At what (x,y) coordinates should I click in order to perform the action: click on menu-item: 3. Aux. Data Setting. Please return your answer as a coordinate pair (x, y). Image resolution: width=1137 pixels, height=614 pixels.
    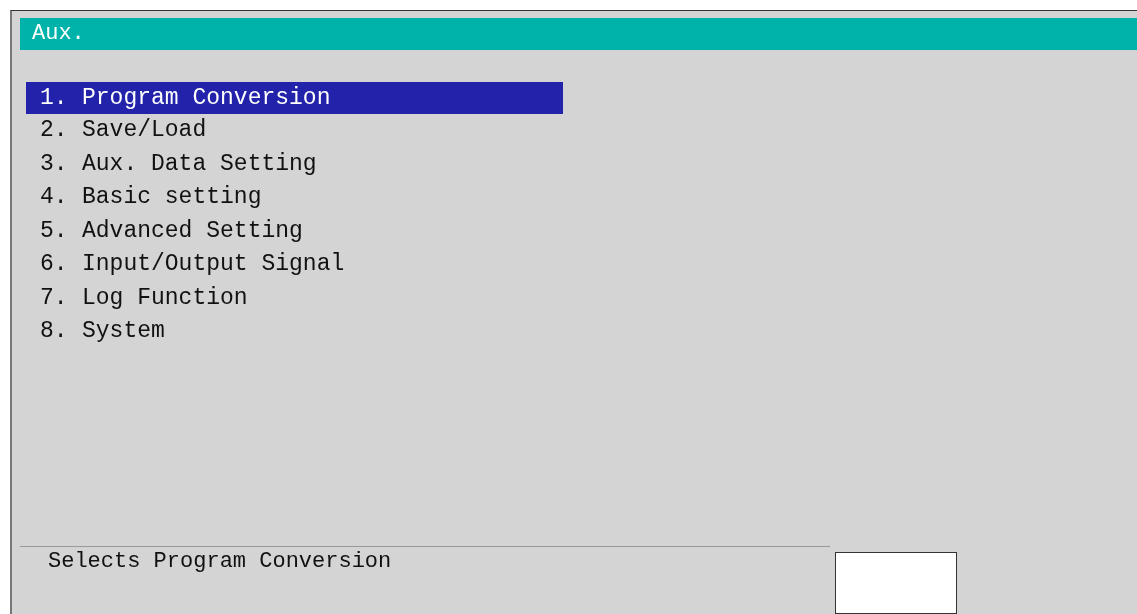
    Looking at the image, I should click on (294, 164).